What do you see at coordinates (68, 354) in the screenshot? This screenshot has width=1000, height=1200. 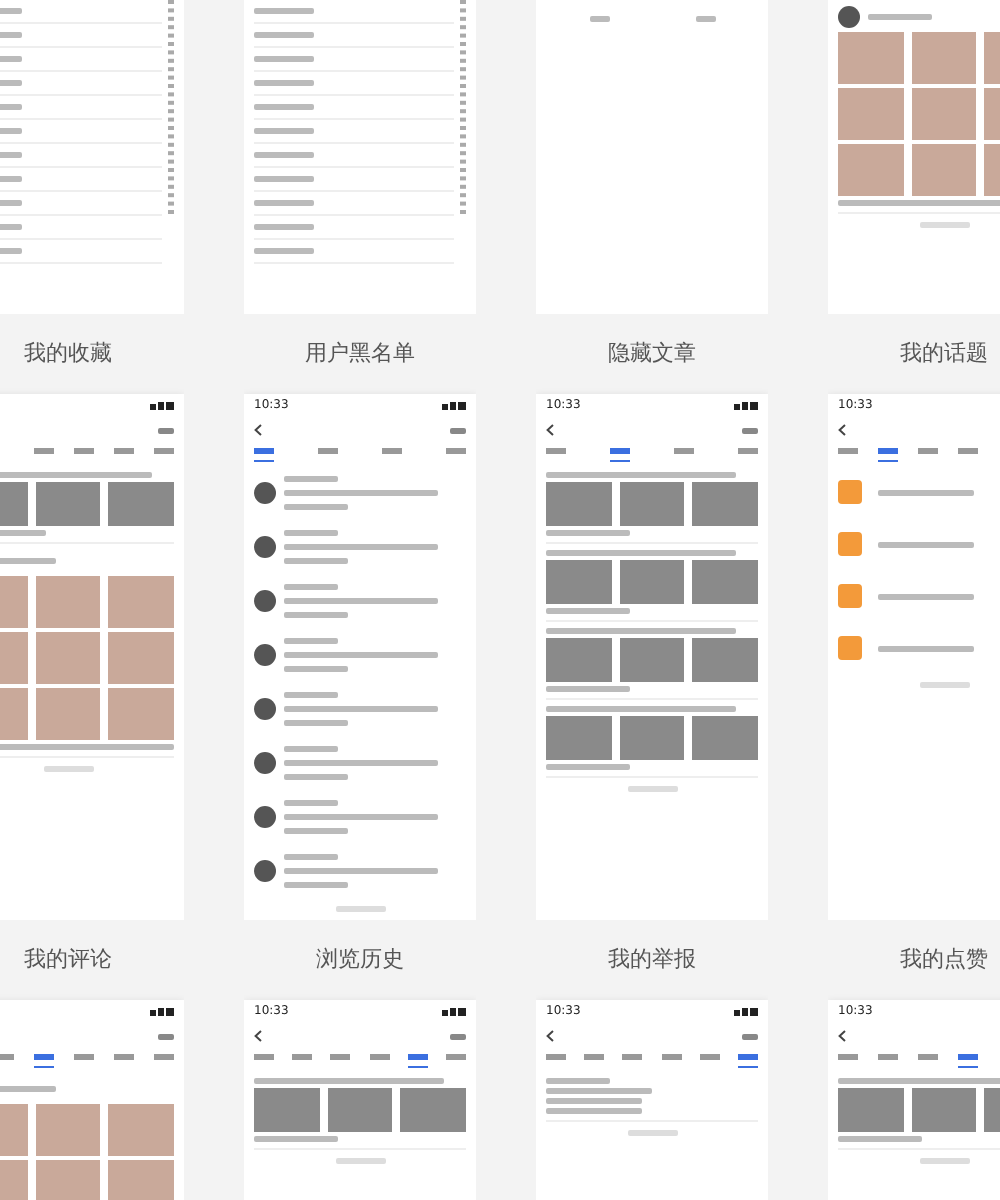 I see `screen-title: 我的收藏` at bounding box center [68, 354].